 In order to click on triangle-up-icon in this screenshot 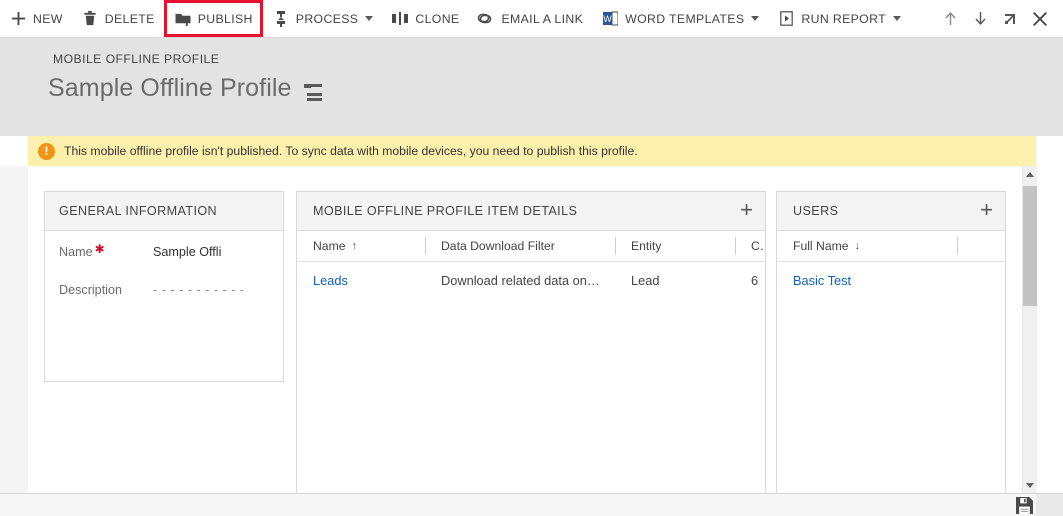, I will do `click(1030, 174)`.